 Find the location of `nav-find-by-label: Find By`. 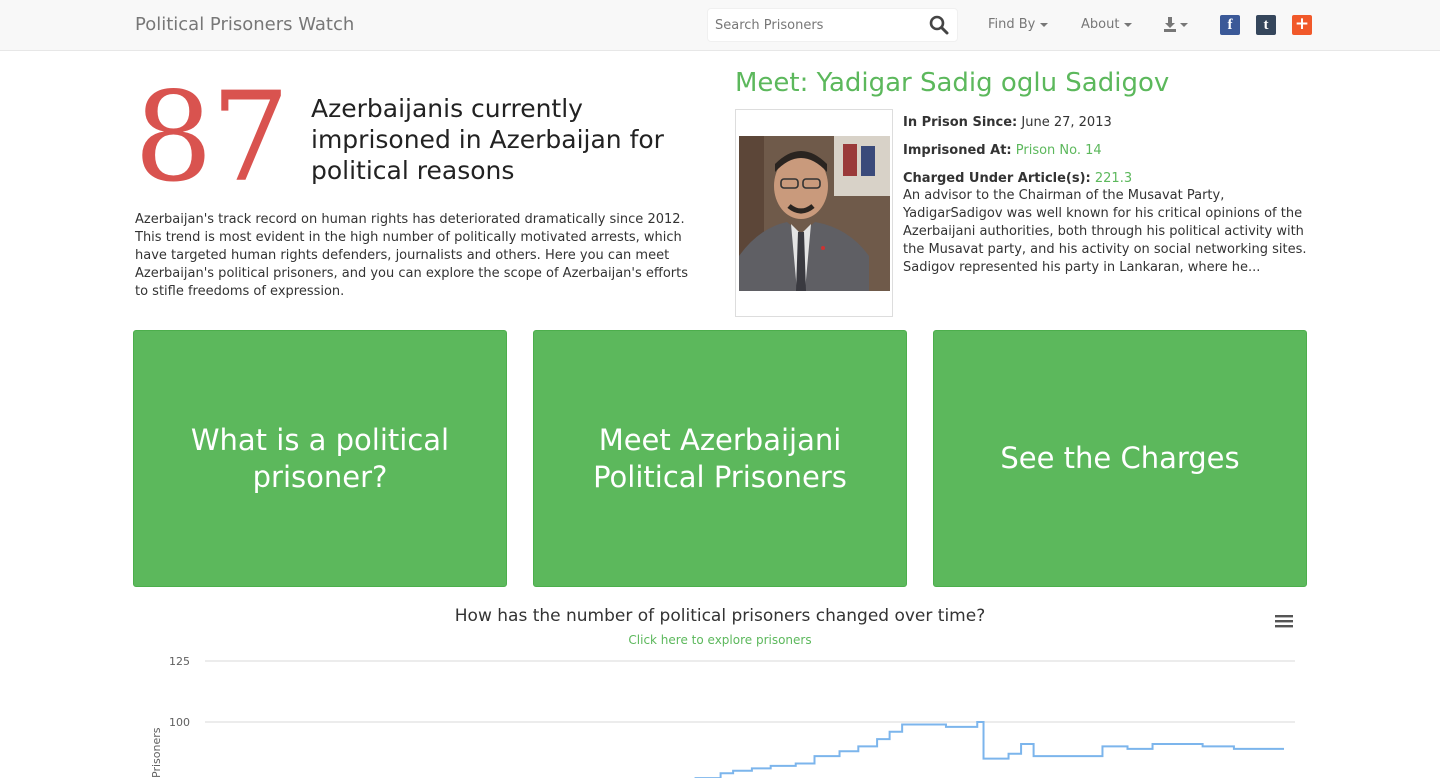

nav-find-by-label: Find By is located at coordinates (1012, 24).